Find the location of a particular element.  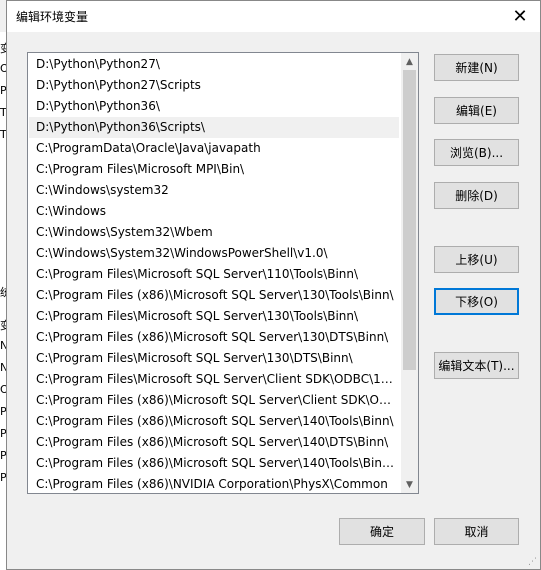

path-list-item: D:\Python\Python27\ is located at coordinates (214, 64).